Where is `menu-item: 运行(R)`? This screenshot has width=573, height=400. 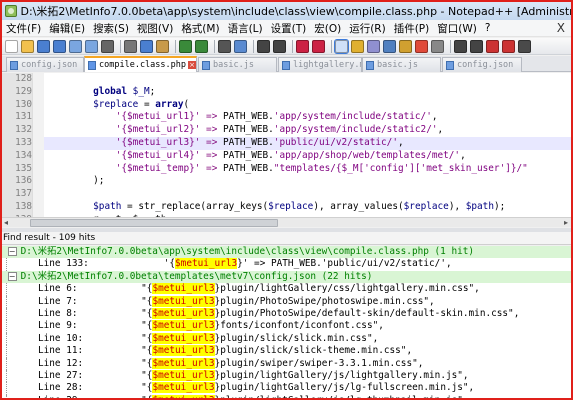 menu-item: 运行(R) is located at coordinates (367, 28).